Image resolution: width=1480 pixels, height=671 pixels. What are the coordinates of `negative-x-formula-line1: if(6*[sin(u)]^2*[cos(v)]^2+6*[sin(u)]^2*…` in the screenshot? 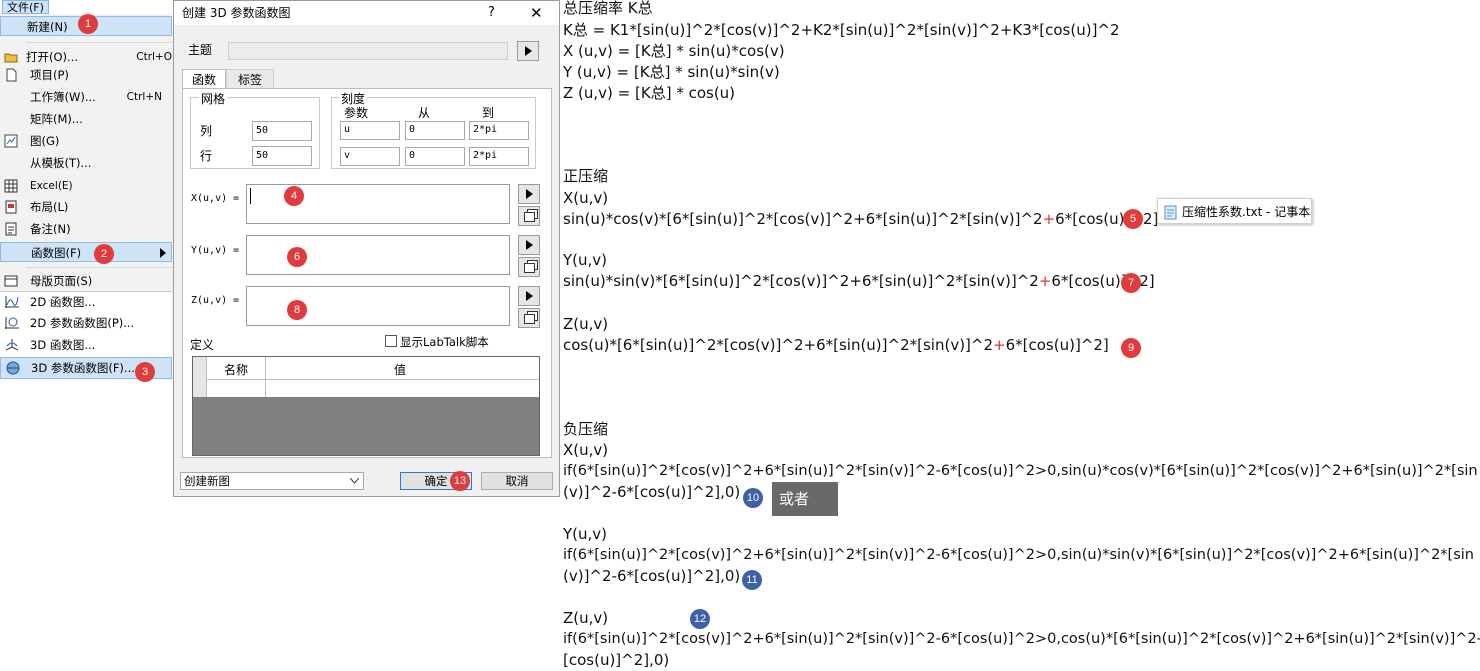 It's located at (1020, 471).